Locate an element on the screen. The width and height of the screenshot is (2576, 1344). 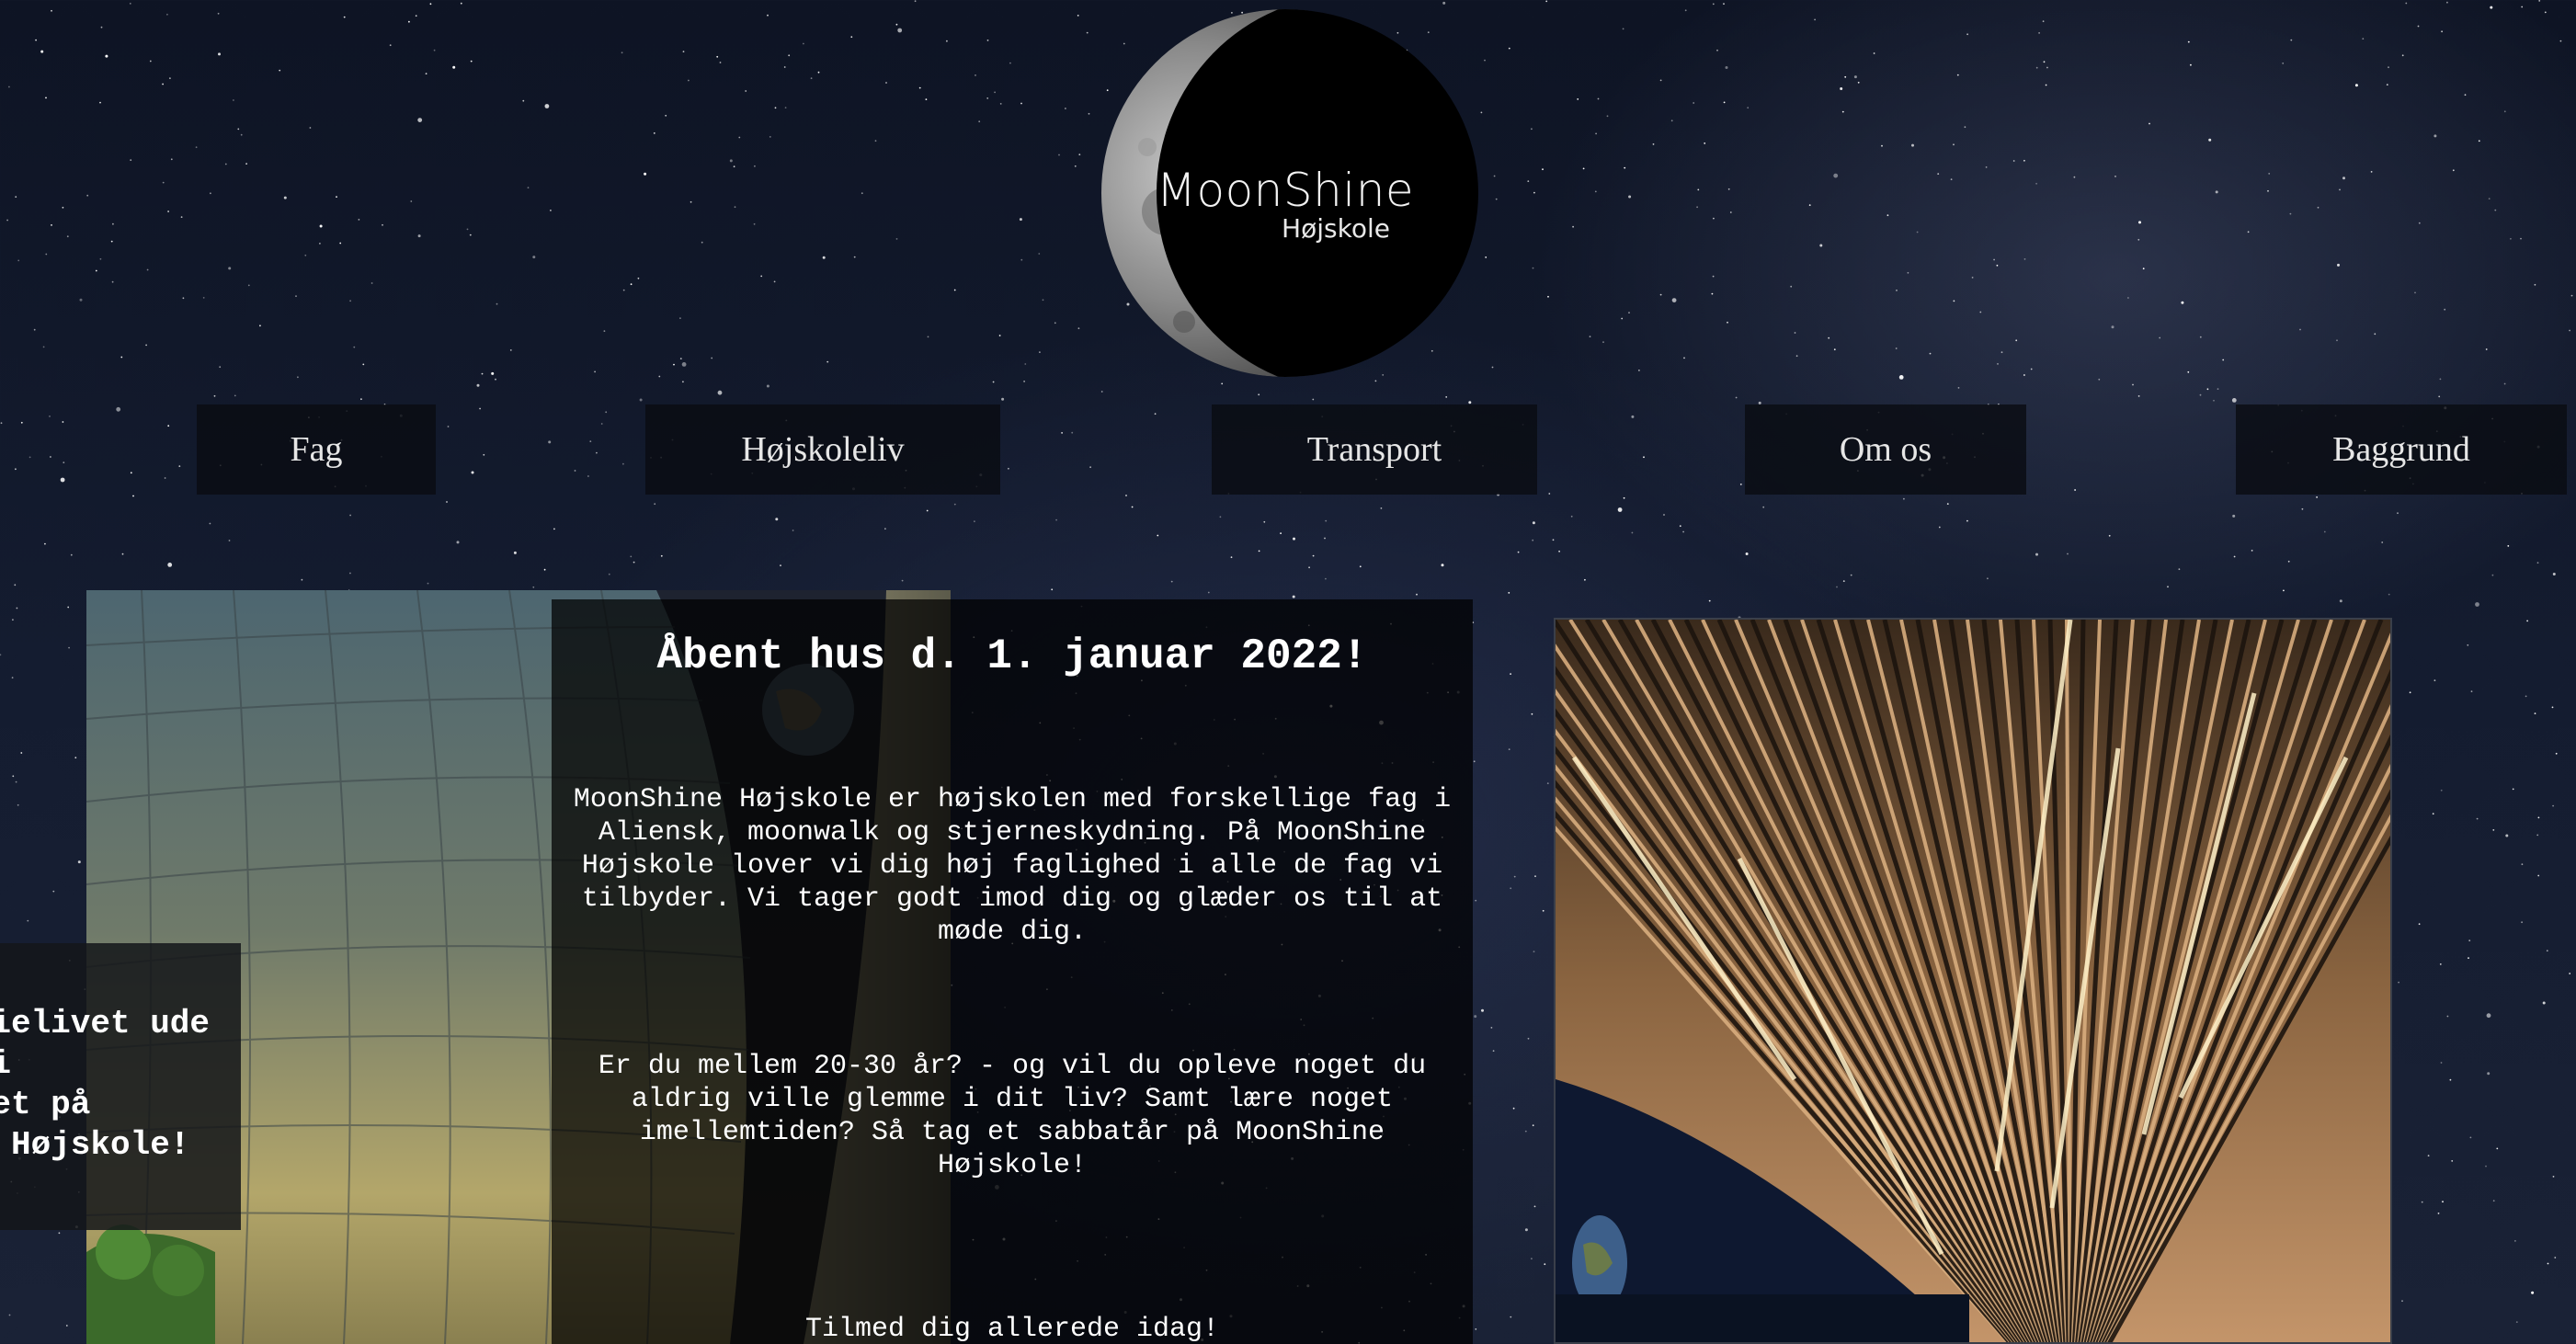
nav-item-transport: Transport is located at coordinates (1374, 449).